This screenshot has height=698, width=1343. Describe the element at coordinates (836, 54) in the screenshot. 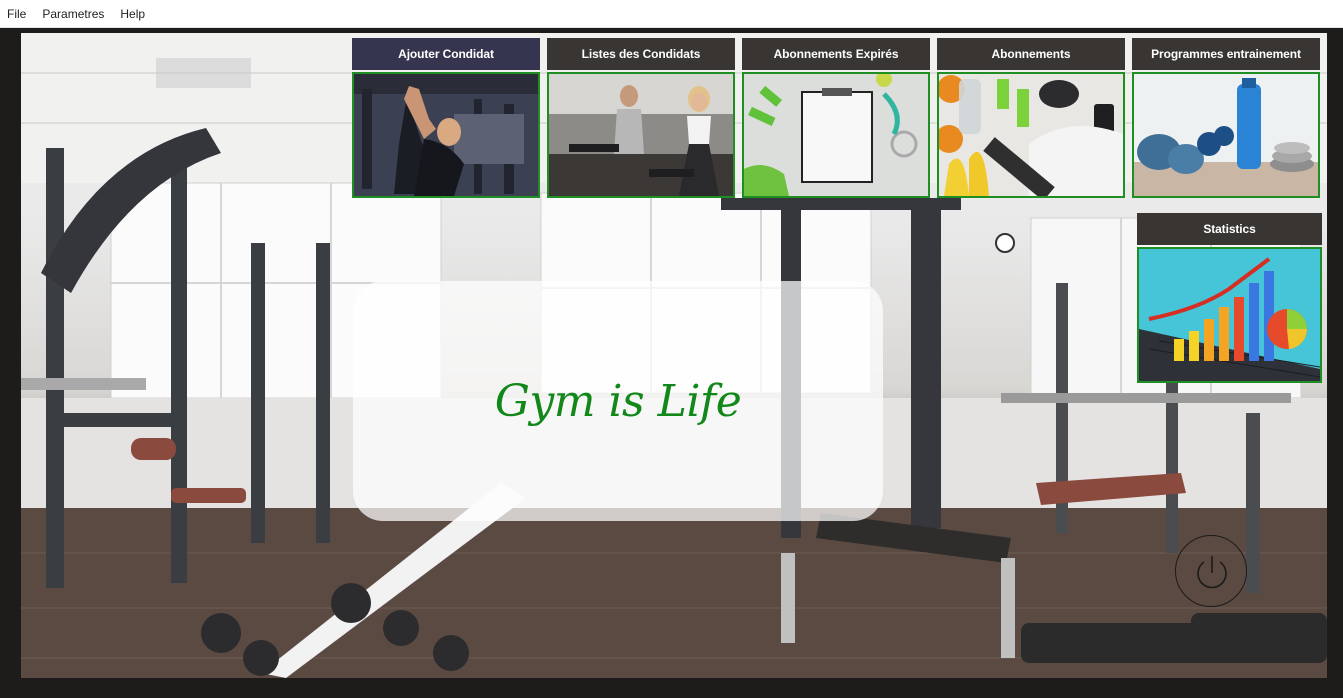

I see `tile-abonnements-expires-title: Abonnements Expirés` at that location.